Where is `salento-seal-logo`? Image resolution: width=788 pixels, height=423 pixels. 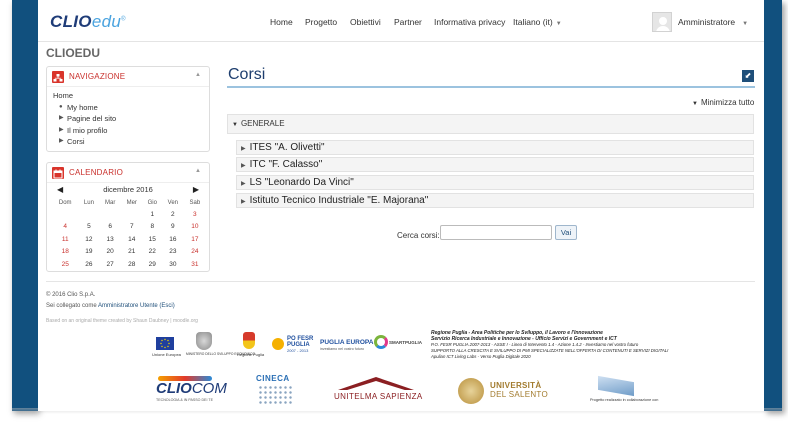 salento-seal-logo is located at coordinates (471, 391).